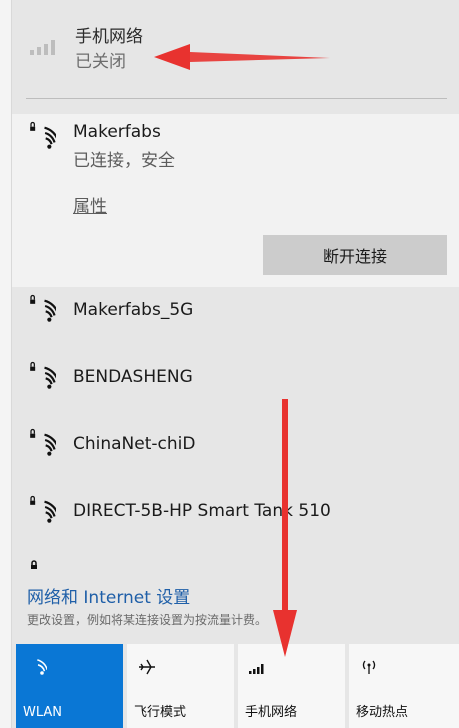 The height and width of the screenshot is (728, 459). What do you see at coordinates (109, 37) in the screenshot?
I see `cellular-title: 手机网络` at bounding box center [109, 37].